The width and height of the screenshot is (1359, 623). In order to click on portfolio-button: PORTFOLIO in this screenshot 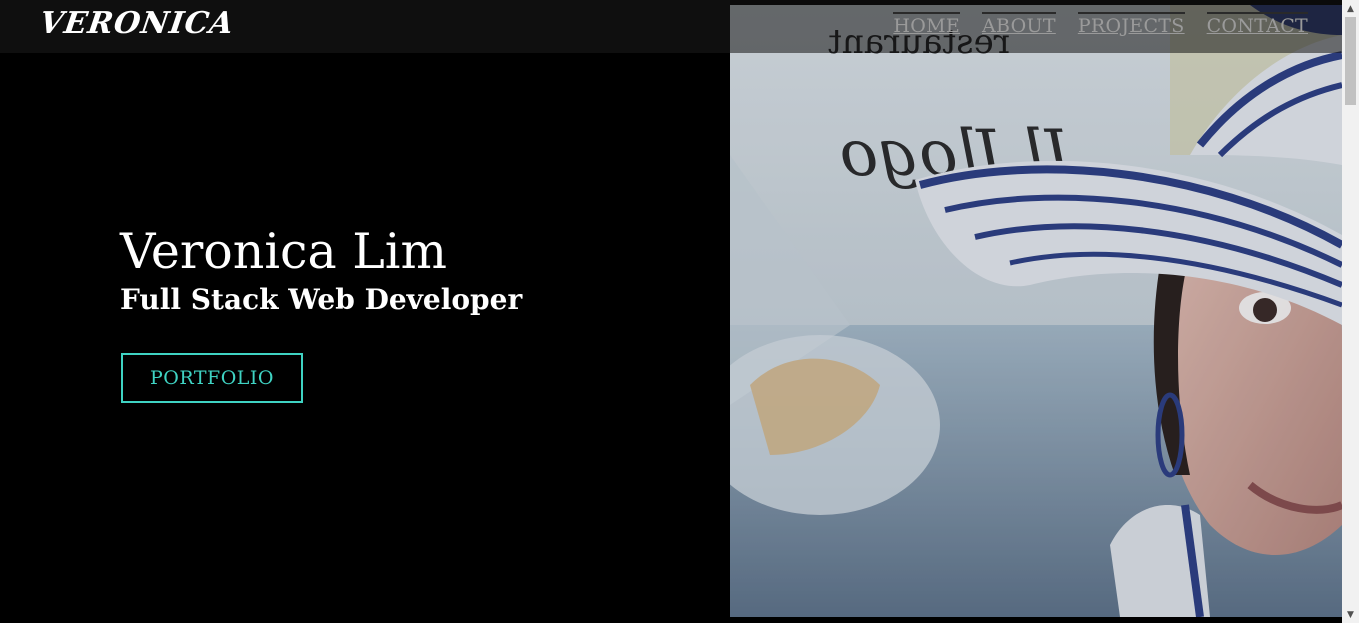, I will do `click(212, 378)`.